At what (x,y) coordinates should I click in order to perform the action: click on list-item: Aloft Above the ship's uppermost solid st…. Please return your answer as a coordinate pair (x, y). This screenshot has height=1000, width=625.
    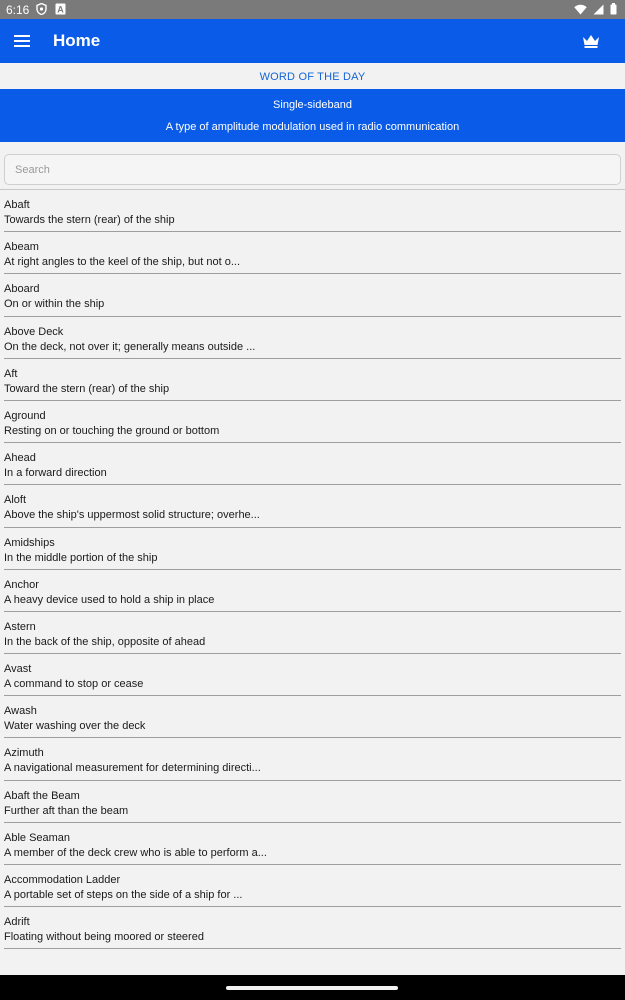
    Looking at the image, I should click on (312, 506).